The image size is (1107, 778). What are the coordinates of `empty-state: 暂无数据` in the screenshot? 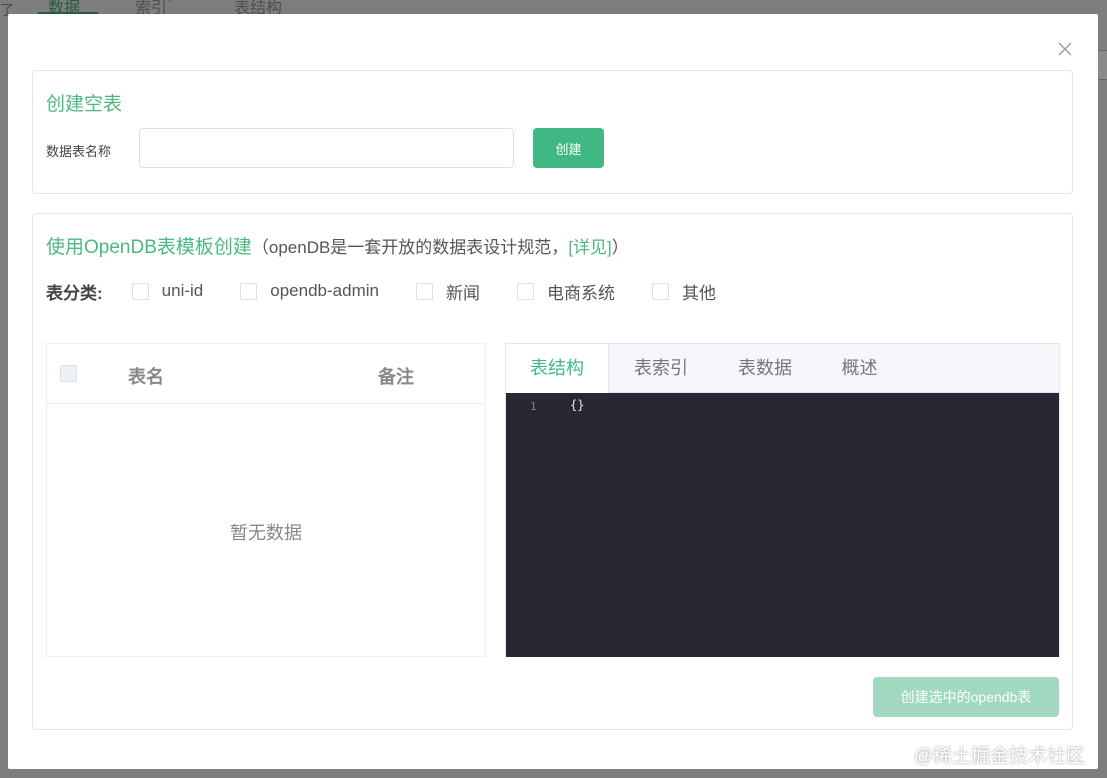 It's located at (266, 533).